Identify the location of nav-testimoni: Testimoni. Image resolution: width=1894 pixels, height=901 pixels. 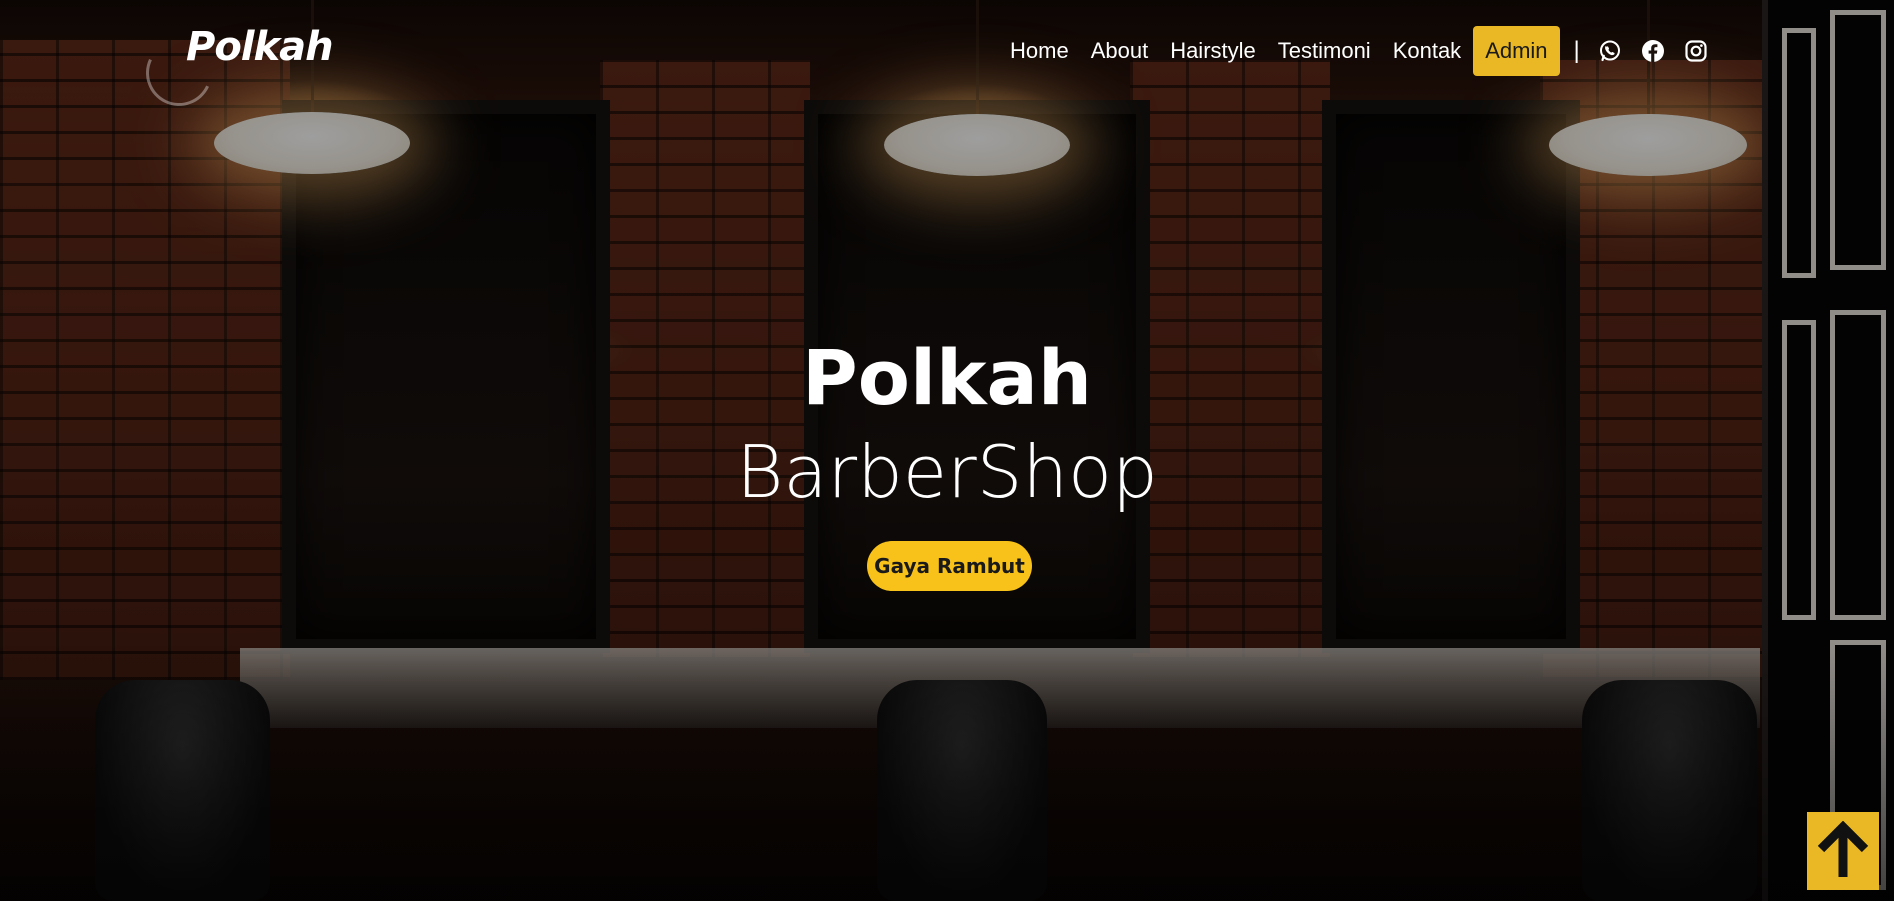
(1324, 51).